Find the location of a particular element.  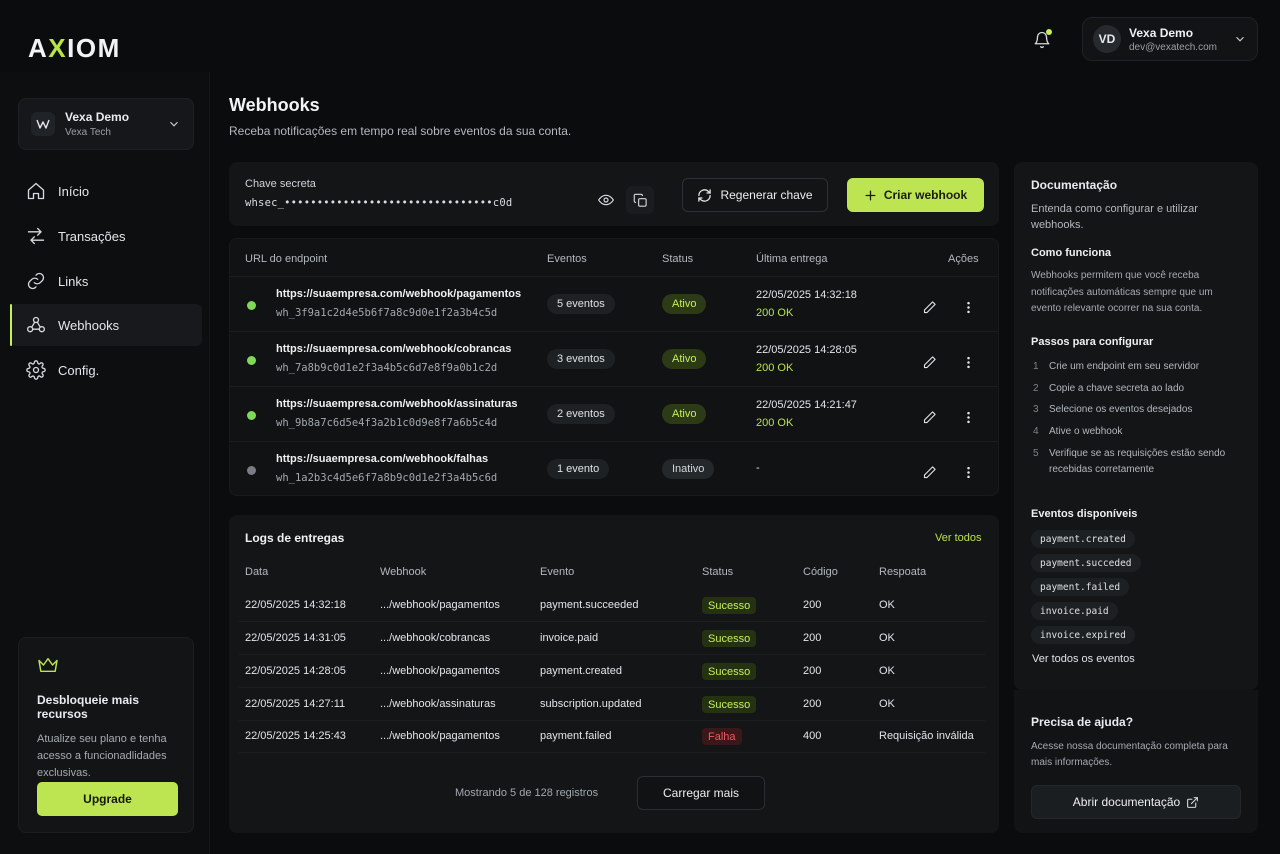

upgrade-button: Upgrade is located at coordinates (107, 799).